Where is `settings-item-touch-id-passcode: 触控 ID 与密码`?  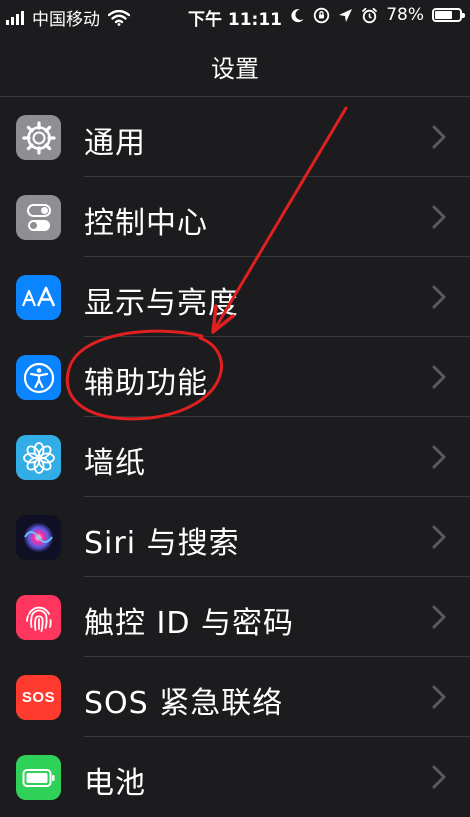
settings-item-touch-id-passcode: 触控 ID 与密码 is located at coordinates (235, 617).